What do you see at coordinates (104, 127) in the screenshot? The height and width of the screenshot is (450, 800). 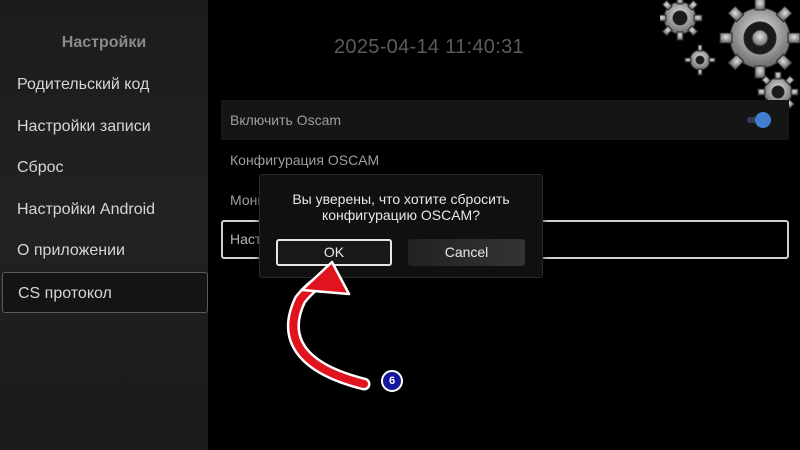 I see `sidebar-item-recording-settings: Настройки записи` at bounding box center [104, 127].